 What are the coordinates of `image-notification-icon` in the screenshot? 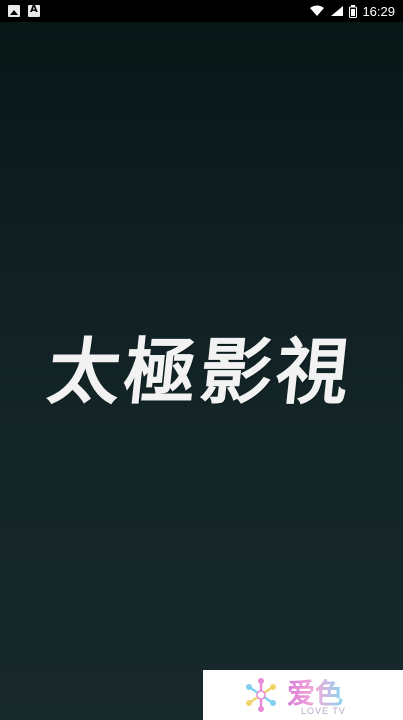 It's located at (14, 11).